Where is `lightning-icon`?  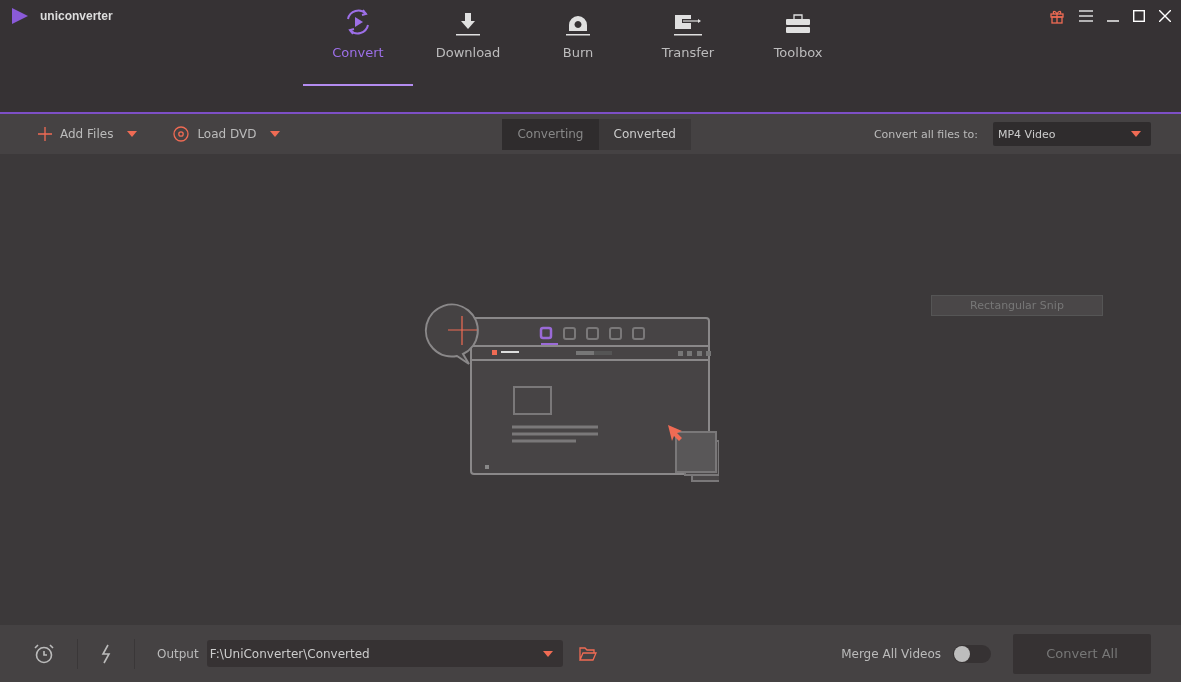
lightning-icon is located at coordinates (106, 653).